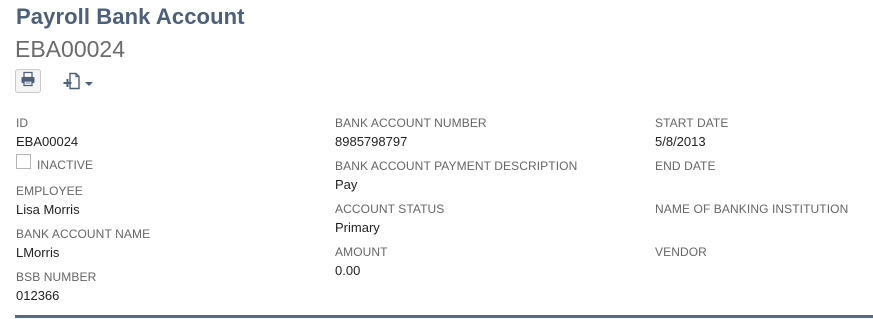 The image size is (873, 319). What do you see at coordinates (357, 227) in the screenshot?
I see `field-value: Primary` at bounding box center [357, 227].